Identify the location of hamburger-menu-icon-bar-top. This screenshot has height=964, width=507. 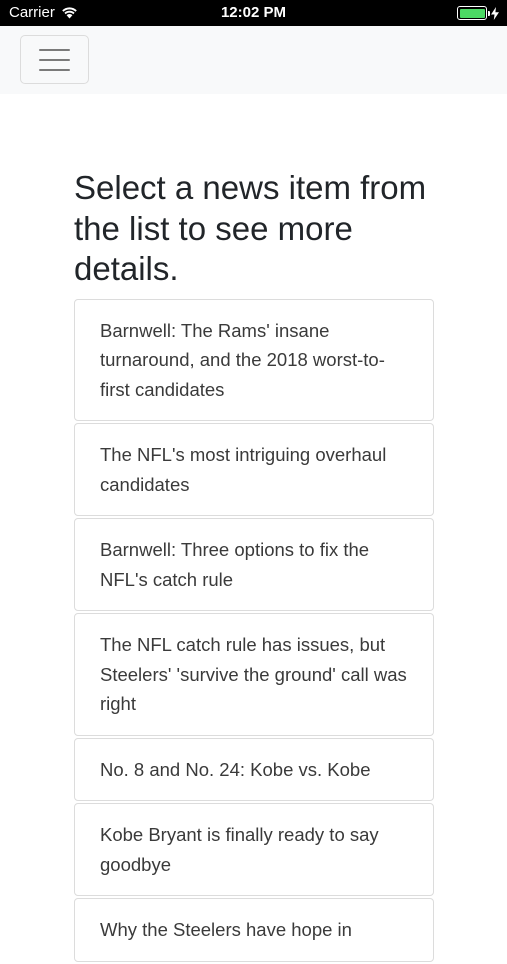
(54, 49).